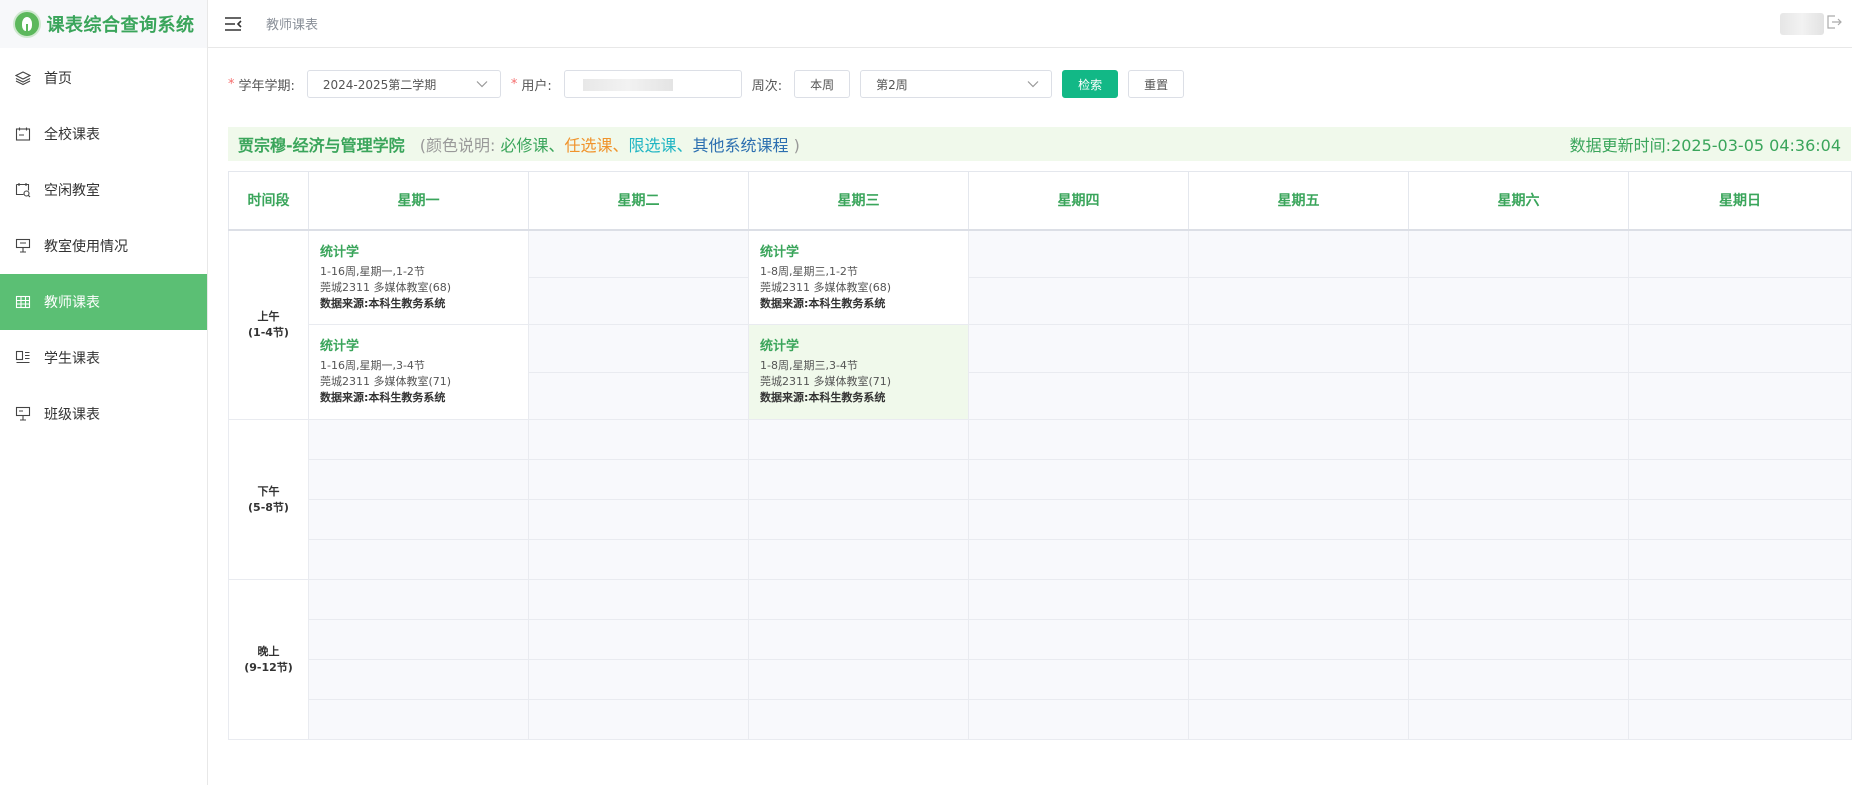 The width and height of the screenshot is (1852, 785). Describe the element at coordinates (809, 365) in the screenshot. I see `course-weeks: 1-8周,星期三,3-4节` at that location.